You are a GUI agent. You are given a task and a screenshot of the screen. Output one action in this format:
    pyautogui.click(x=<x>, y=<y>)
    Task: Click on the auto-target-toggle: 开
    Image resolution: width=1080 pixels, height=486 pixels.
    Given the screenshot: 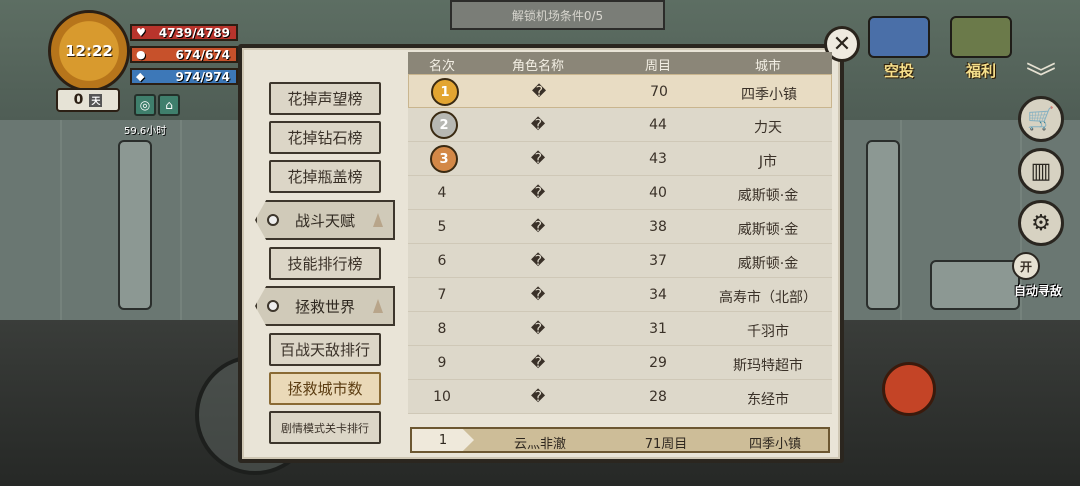 What is the action you would take?
    pyautogui.click(x=1026, y=266)
    